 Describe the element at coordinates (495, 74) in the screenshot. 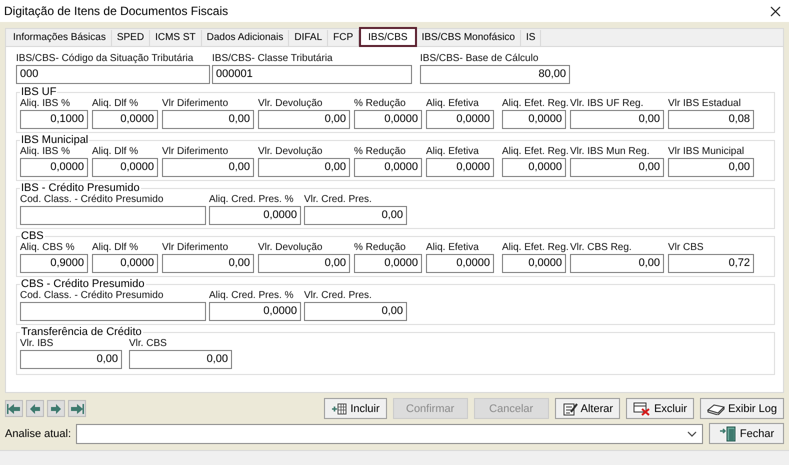

I see `input-field: 80,00` at that location.